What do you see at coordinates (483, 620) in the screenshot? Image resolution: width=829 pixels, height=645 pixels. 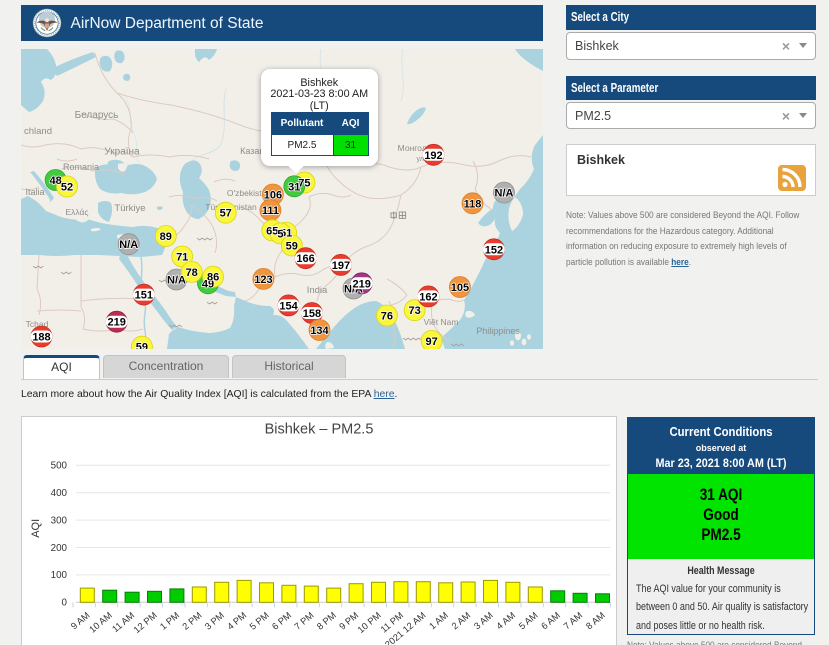 I see `svg-text: 3 AM` at bounding box center [483, 620].